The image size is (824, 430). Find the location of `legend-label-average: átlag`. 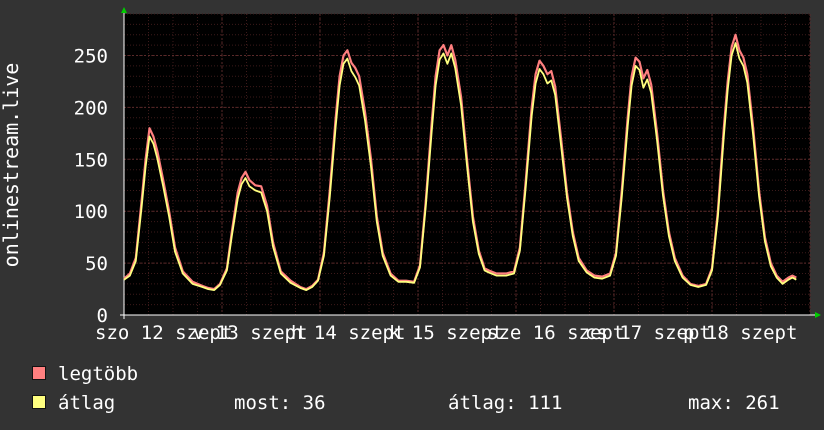

legend-label-average: átlag is located at coordinates (87, 403).